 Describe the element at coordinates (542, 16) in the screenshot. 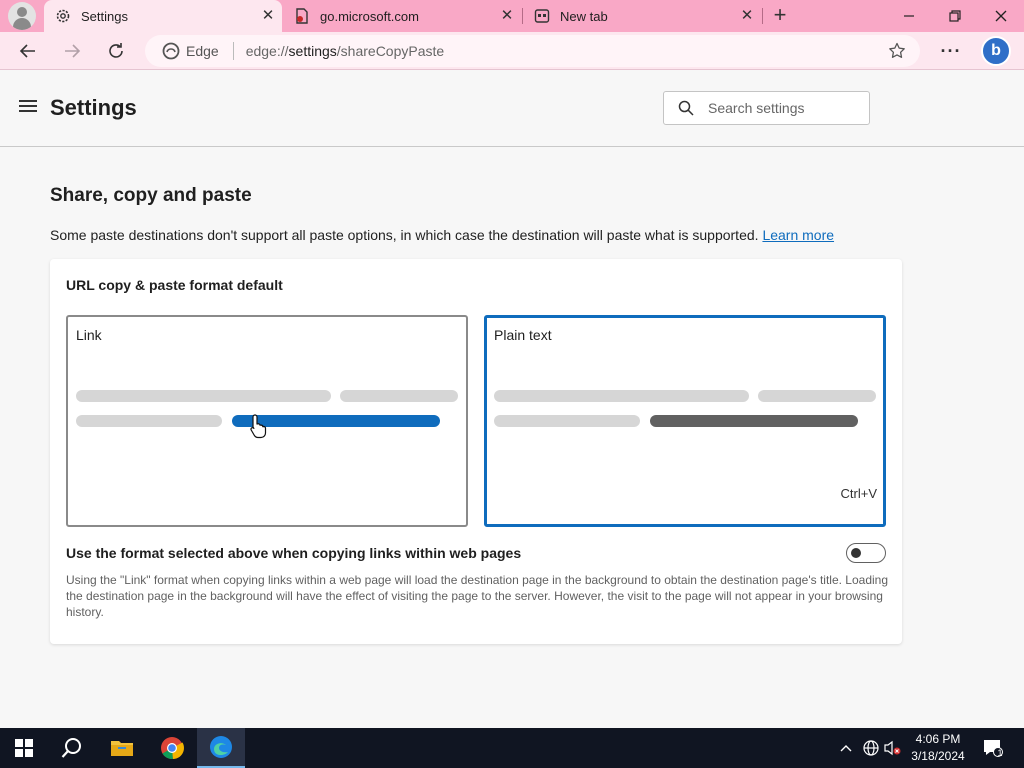

I see `newtab-icon` at that location.